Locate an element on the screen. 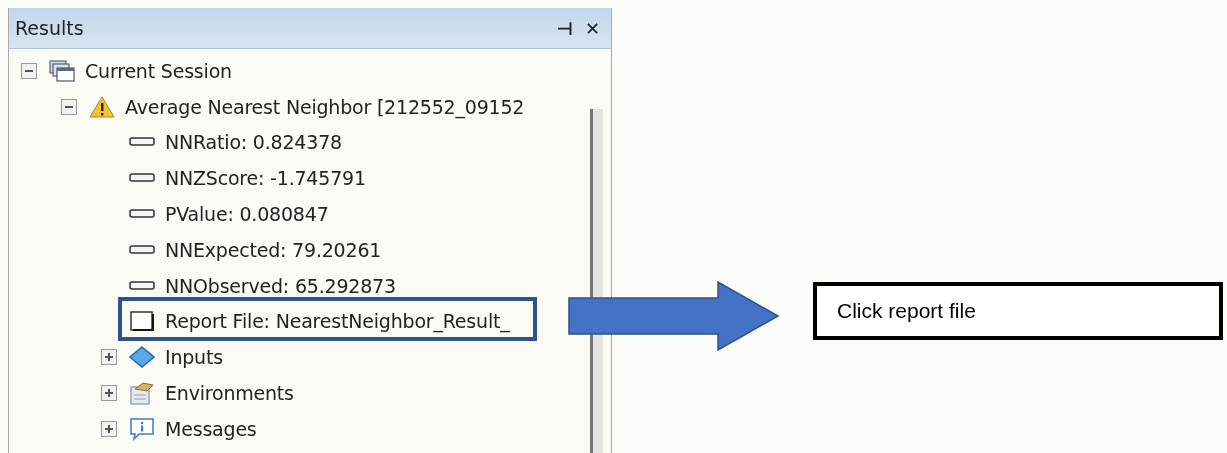  windows-stack-icon is located at coordinates (62, 70).